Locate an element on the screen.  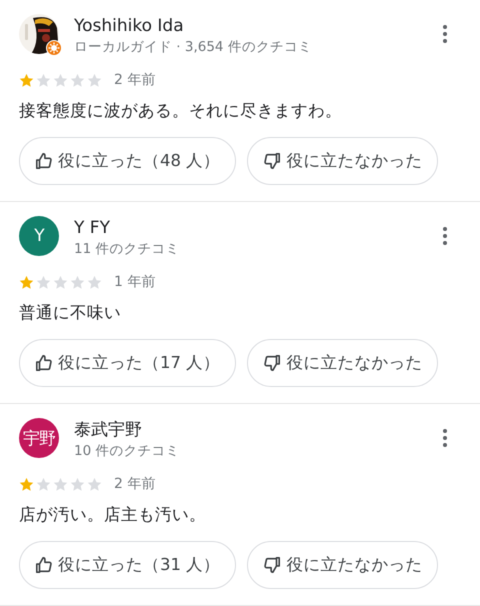
review-date: 1 年前 is located at coordinates (135, 282).